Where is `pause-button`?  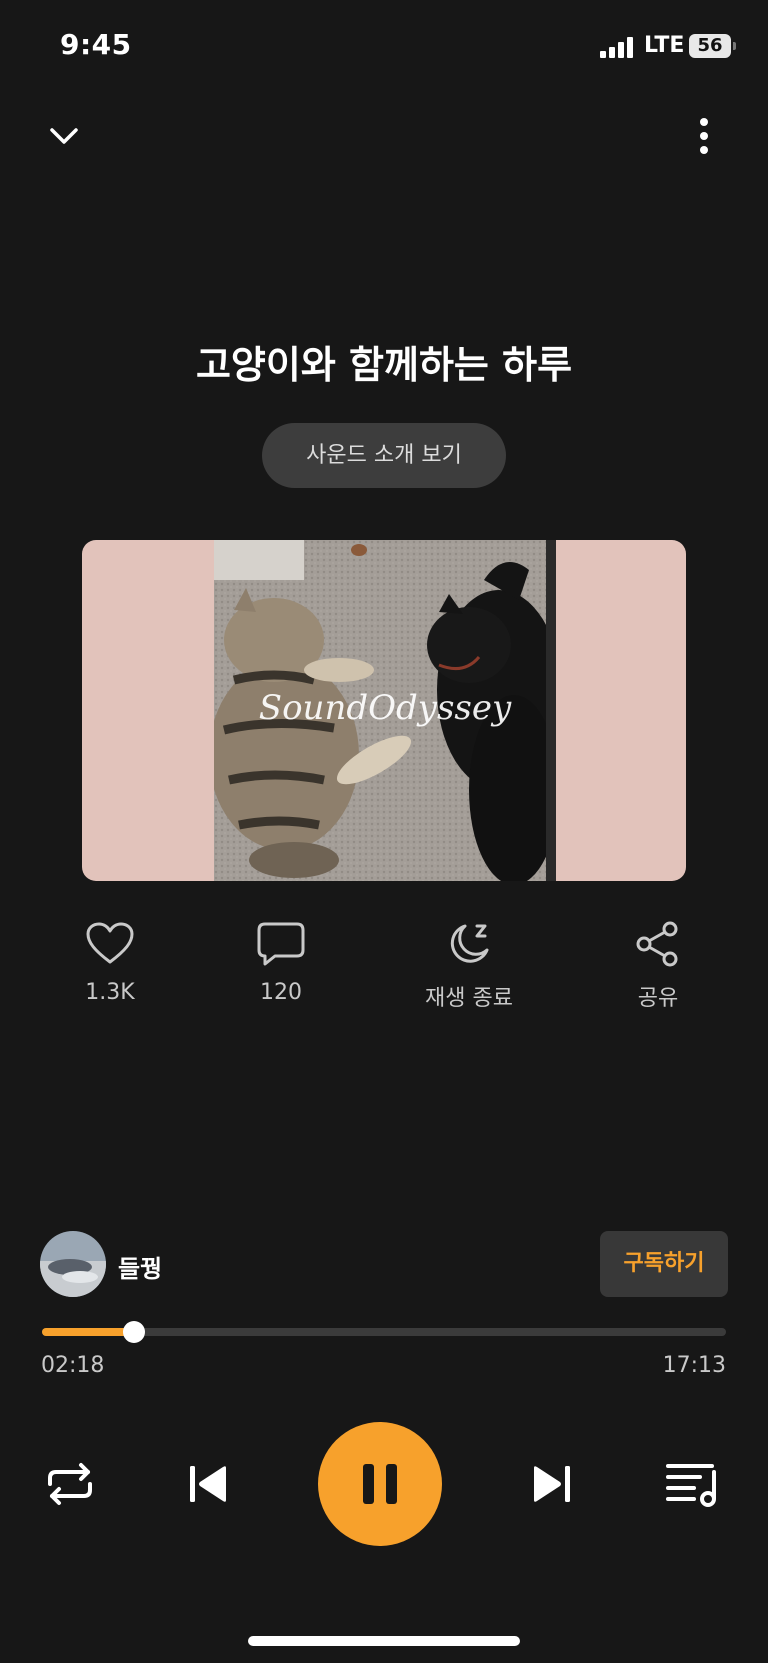
pause-button is located at coordinates (380, 1484).